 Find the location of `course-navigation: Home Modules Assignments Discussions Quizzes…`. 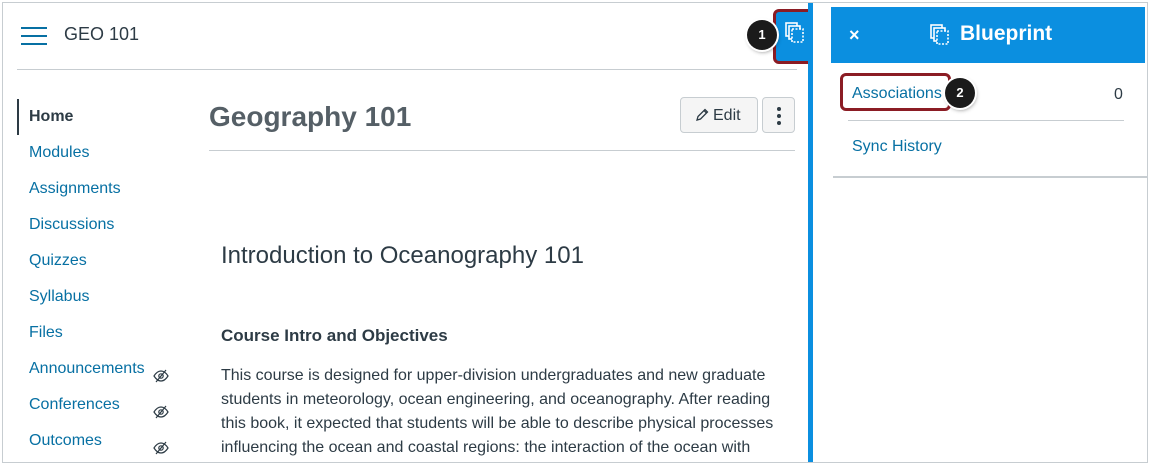

course-navigation: Home Modules Assignments Discussions Quizzes… is located at coordinates (96, 279).